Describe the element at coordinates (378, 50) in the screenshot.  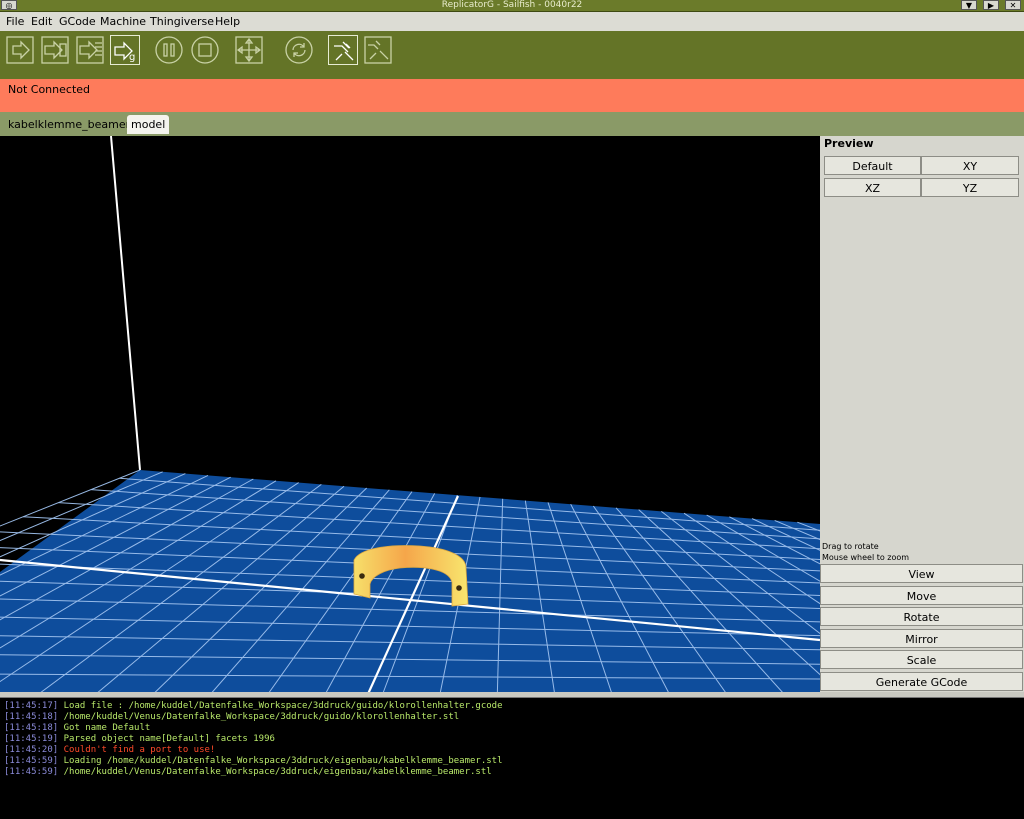
I see `disconnect-icon` at that location.